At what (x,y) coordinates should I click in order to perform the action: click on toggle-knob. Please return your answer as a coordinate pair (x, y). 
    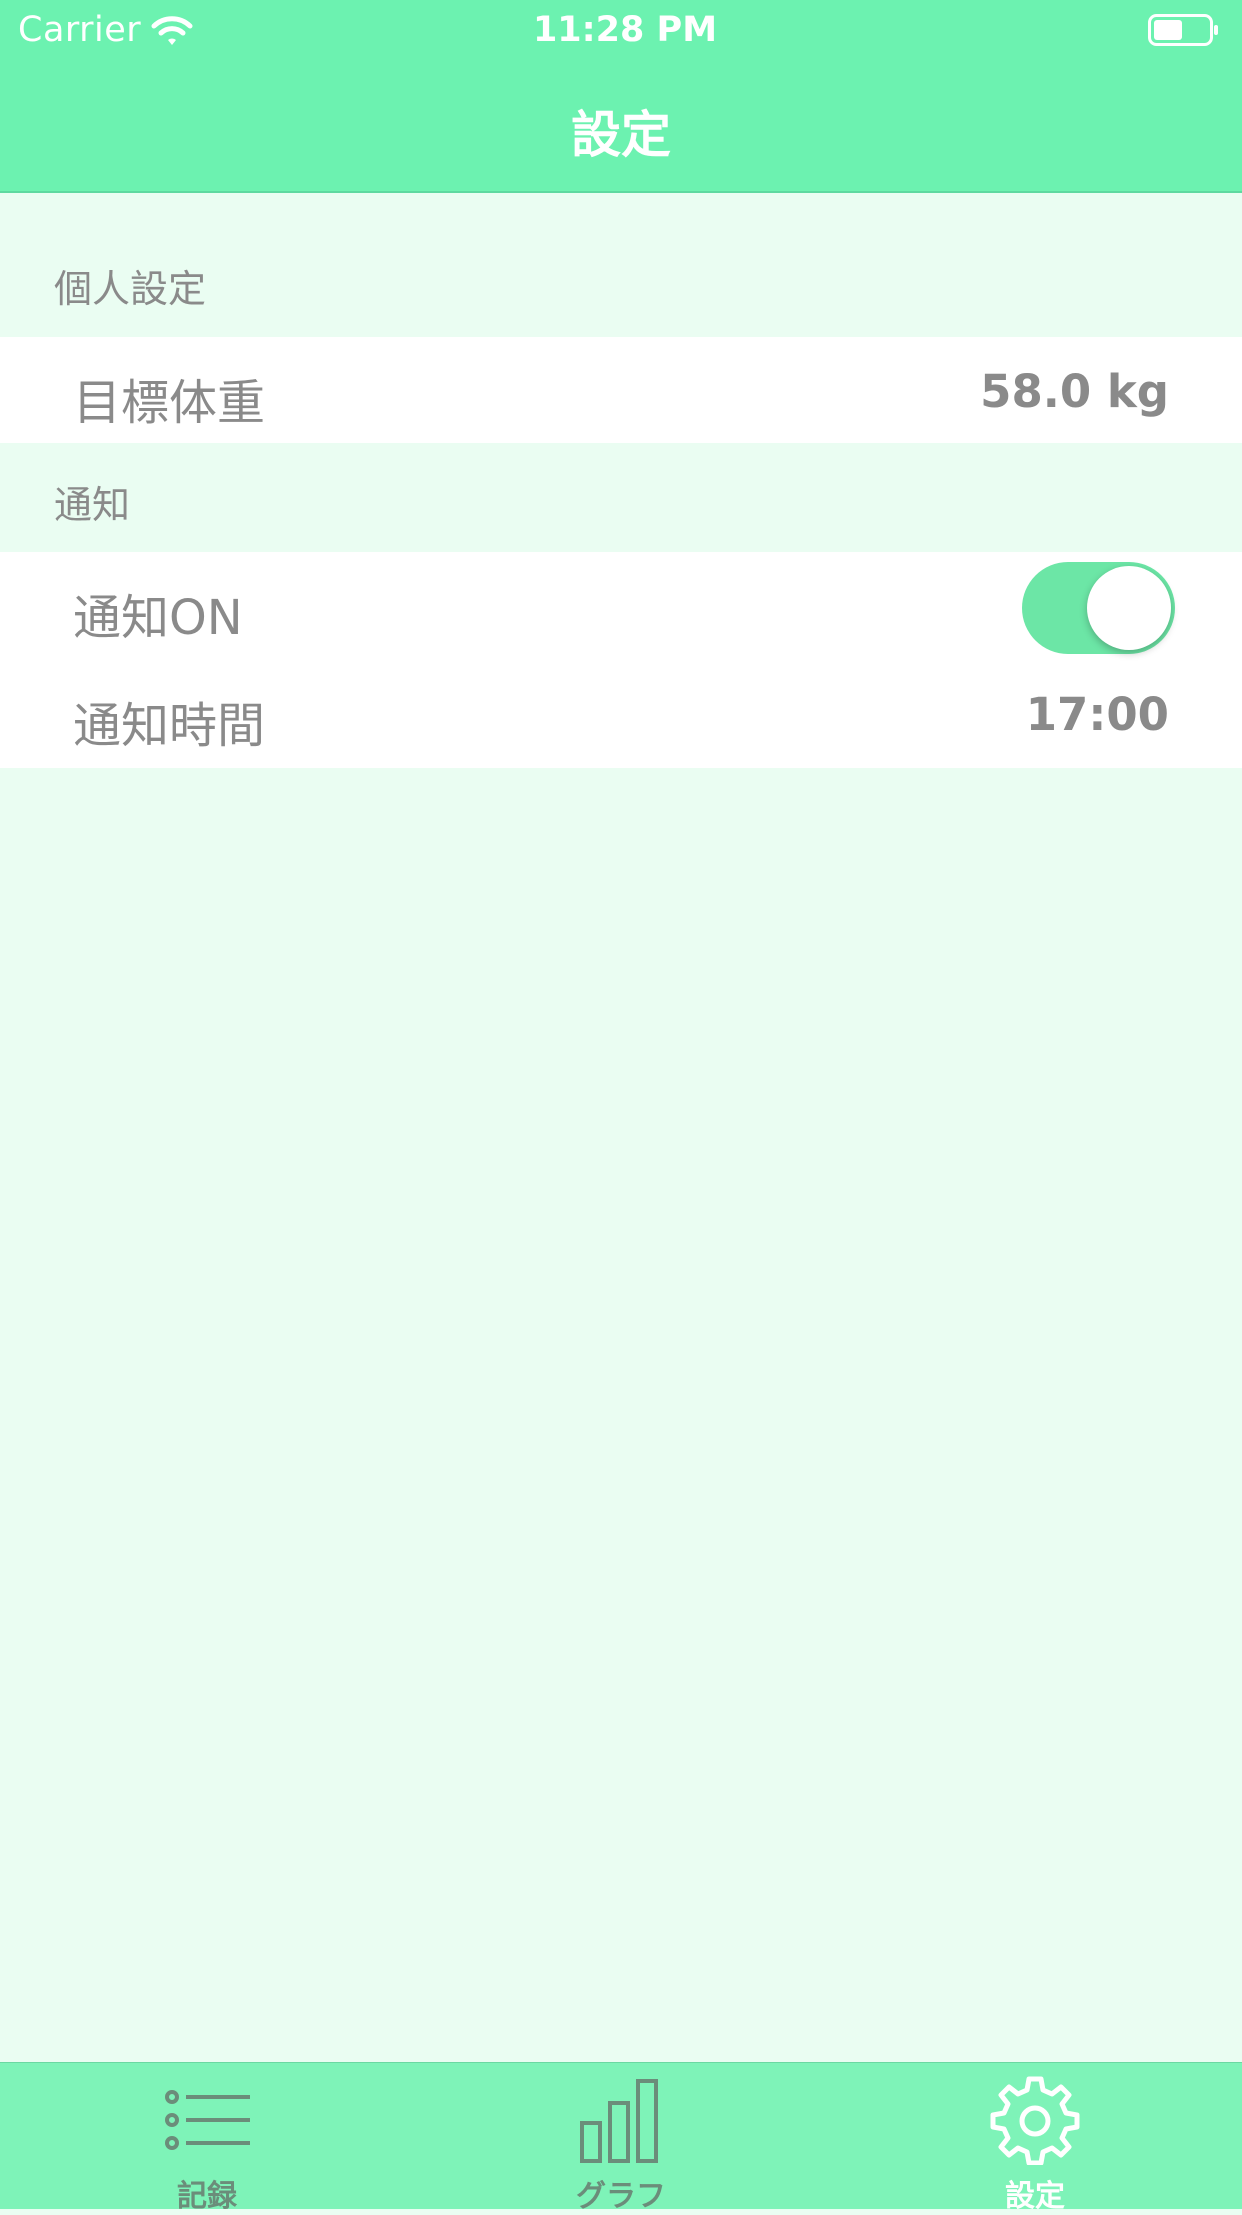
    Looking at the image, I should click on (1129, 608).